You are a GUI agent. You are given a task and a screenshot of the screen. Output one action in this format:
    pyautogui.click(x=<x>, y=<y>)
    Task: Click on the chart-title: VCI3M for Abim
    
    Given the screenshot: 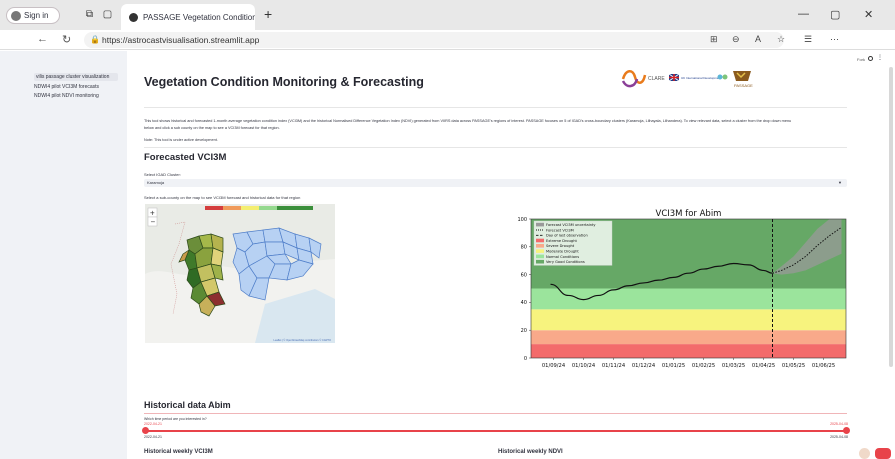 What is the action you would take?
    pyautogui.click(x=689, y=214)
    